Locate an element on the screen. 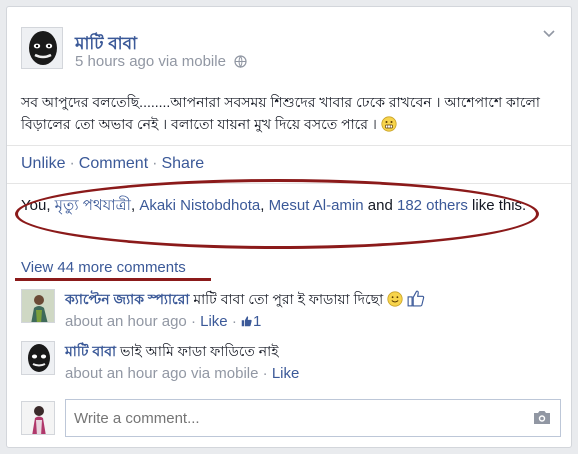  liker-link: Akaki Nistobdhota is located at coordinates (199, 205).